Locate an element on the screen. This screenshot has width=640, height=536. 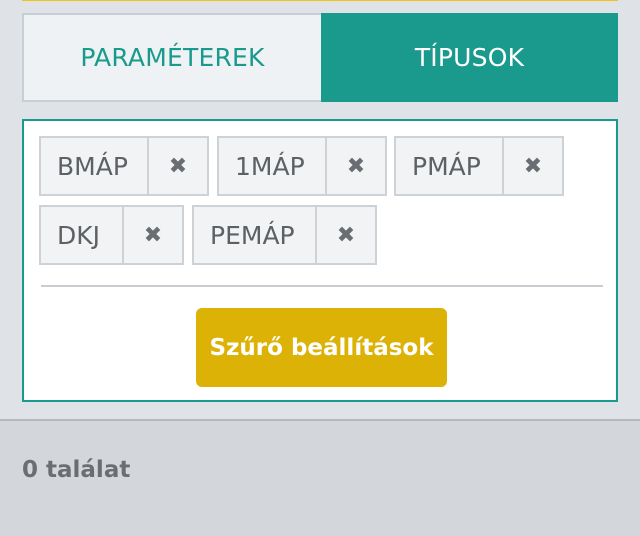
divider is located at coordinates (322, 286).